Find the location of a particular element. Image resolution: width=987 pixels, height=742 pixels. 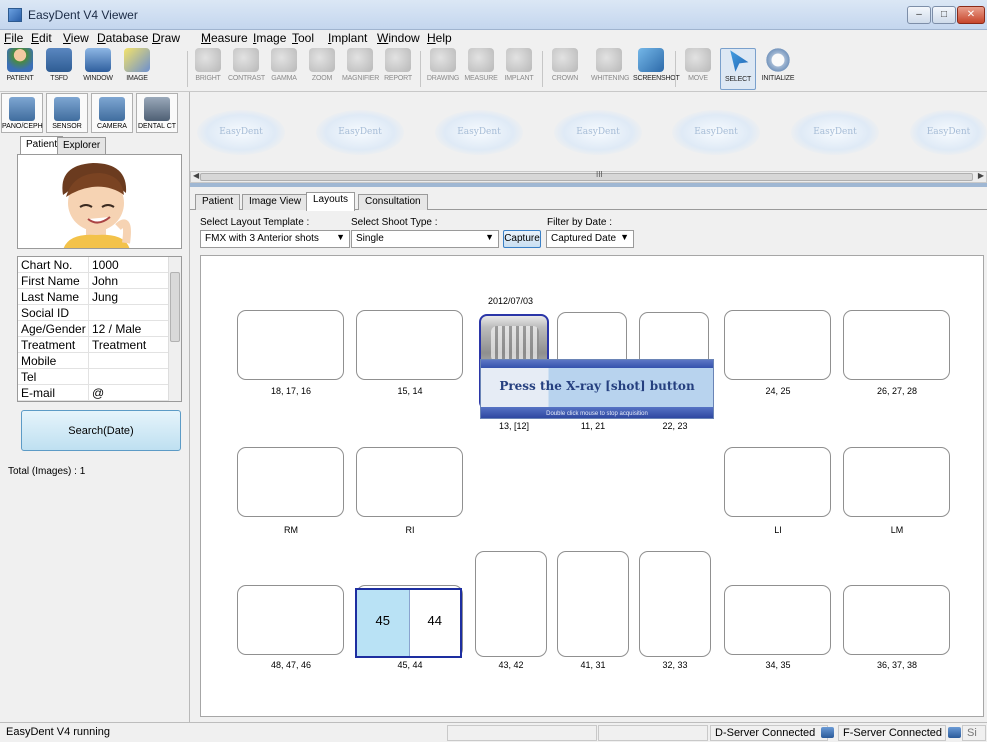

whitening-button: WHITENING is located at coordinates (610, 69).